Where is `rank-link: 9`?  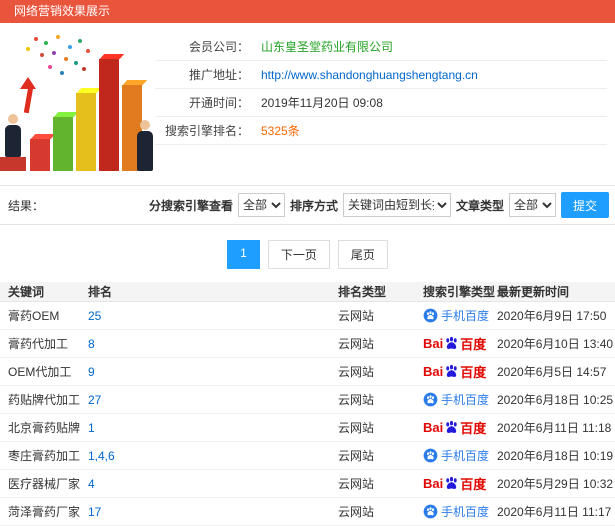 rank-link: 9 is located at coordinates (91, 372).